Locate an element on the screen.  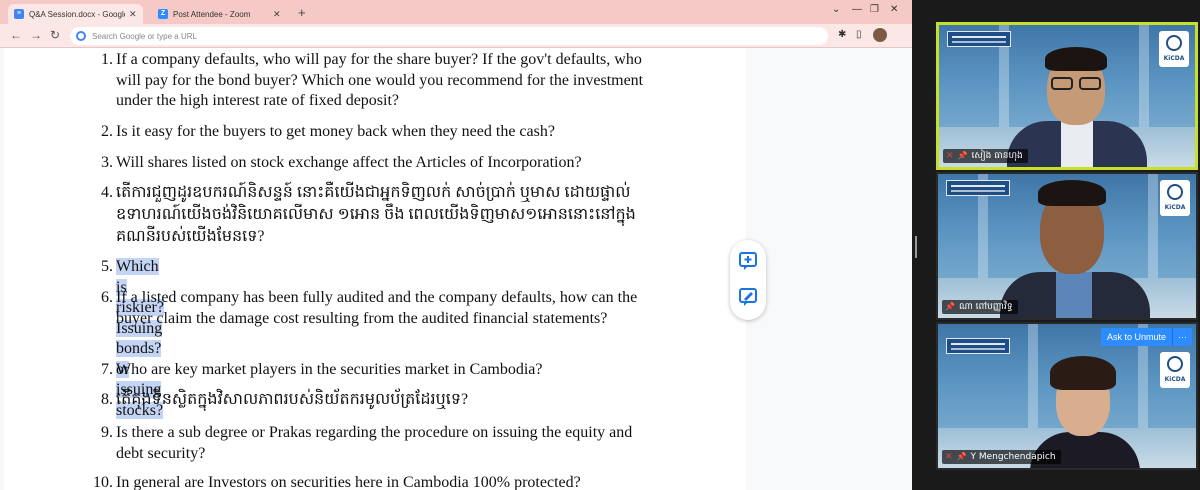
window-close-button: ✕ is located at coordinates (894, 9).